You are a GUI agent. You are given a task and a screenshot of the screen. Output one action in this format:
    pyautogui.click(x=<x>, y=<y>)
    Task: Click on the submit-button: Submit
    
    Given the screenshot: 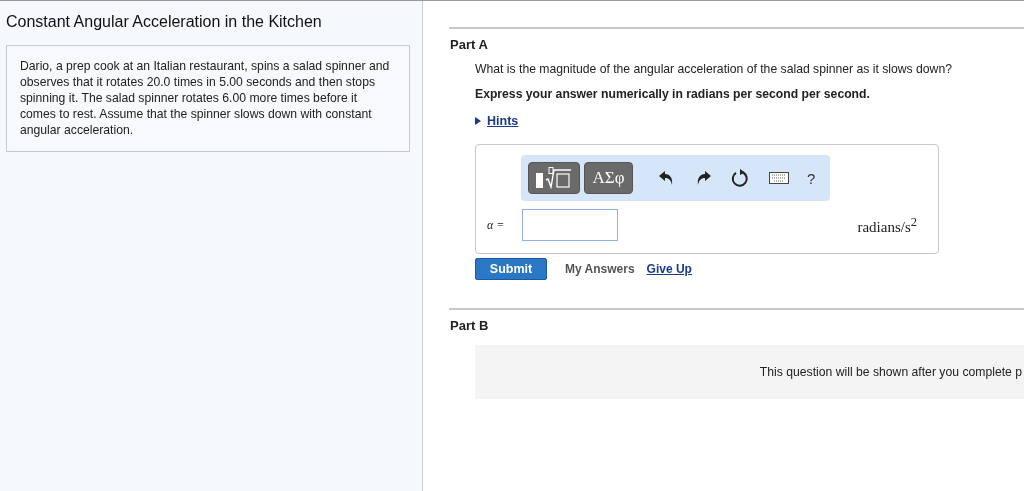 What is the action you would take?
    pyautogui.click(x=511, y=269)
    